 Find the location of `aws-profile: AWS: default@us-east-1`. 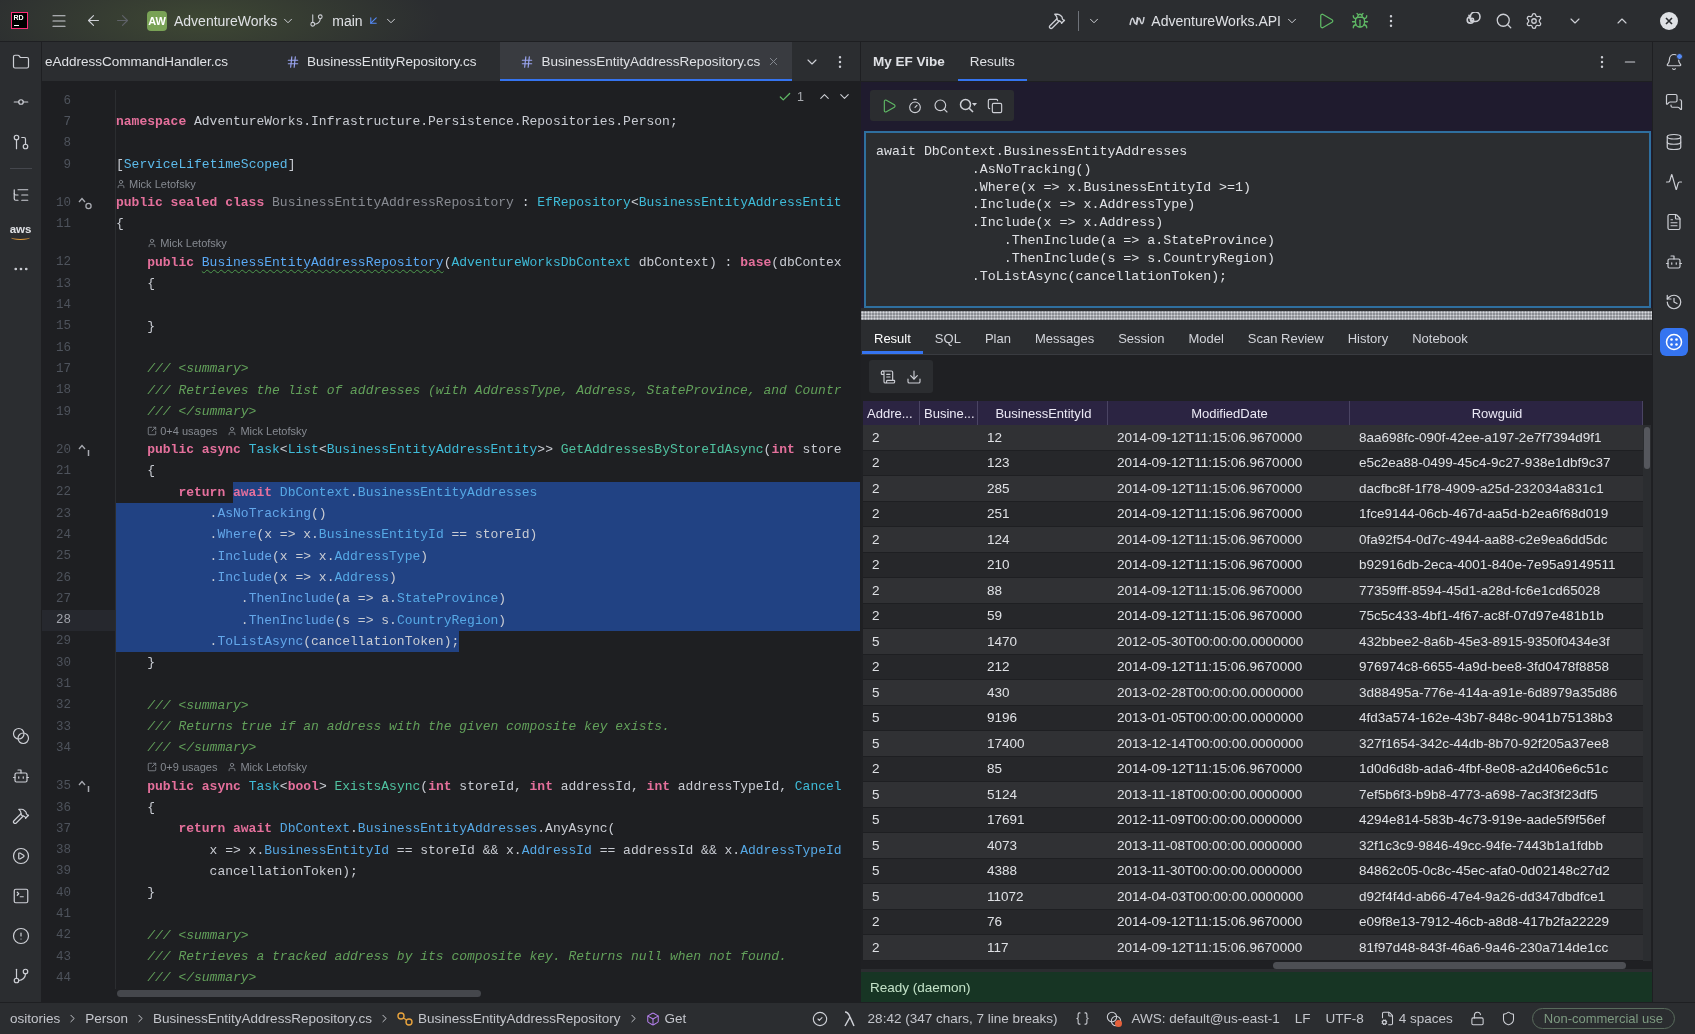

aws-profile: AWS: default@us-east-1 is located at coordinates (1205, 1018).